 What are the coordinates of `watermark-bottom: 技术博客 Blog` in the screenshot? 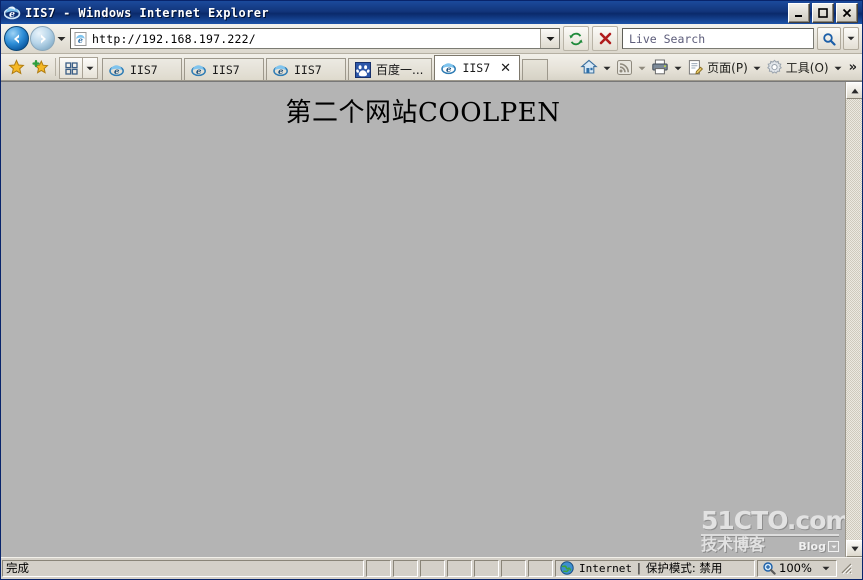 It's located at (770, 545).